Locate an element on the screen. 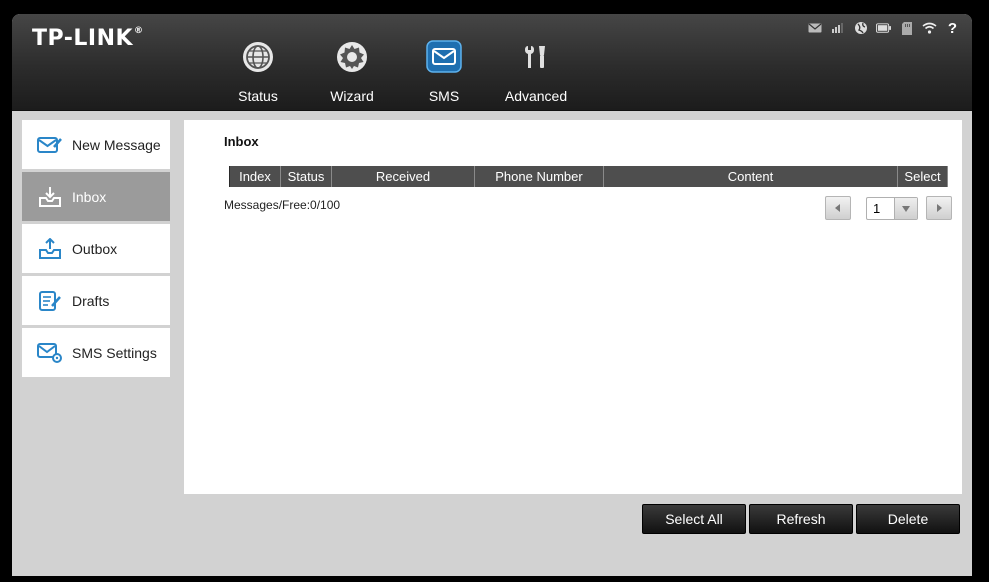 Image resolution: width=989 pixels, height=582 pixels. column-header-received: Received is located at coordinates (403, 176).